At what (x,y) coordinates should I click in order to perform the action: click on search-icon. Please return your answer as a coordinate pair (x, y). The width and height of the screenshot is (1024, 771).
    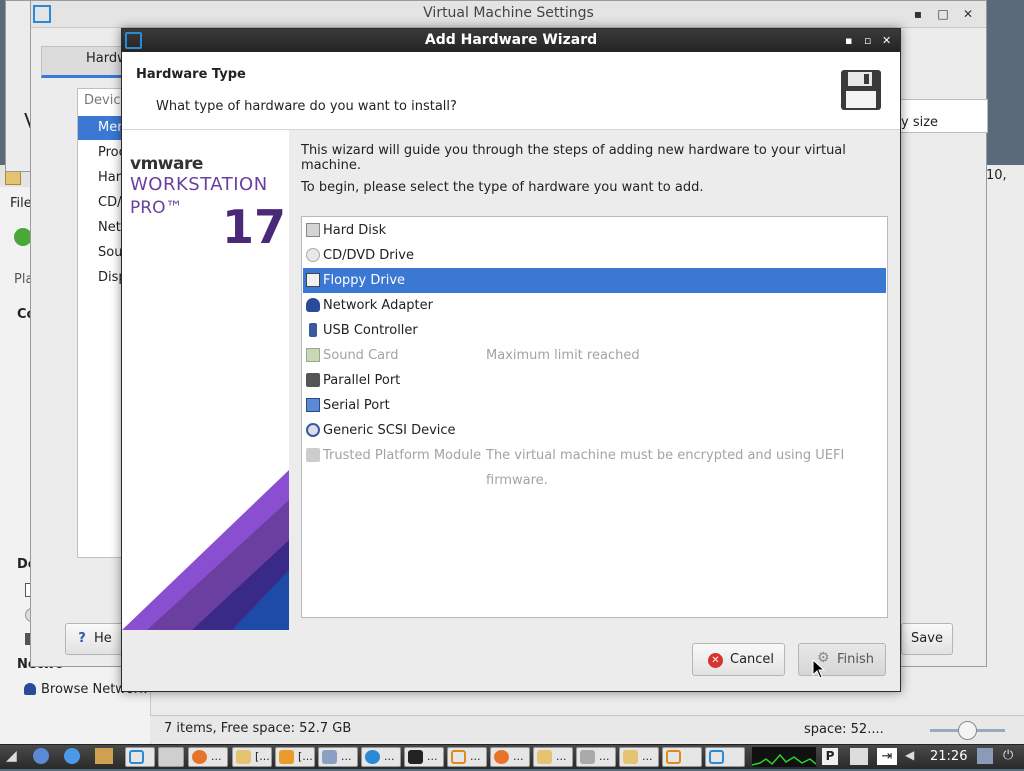
    Looking at the image, I should click on (859, 756).